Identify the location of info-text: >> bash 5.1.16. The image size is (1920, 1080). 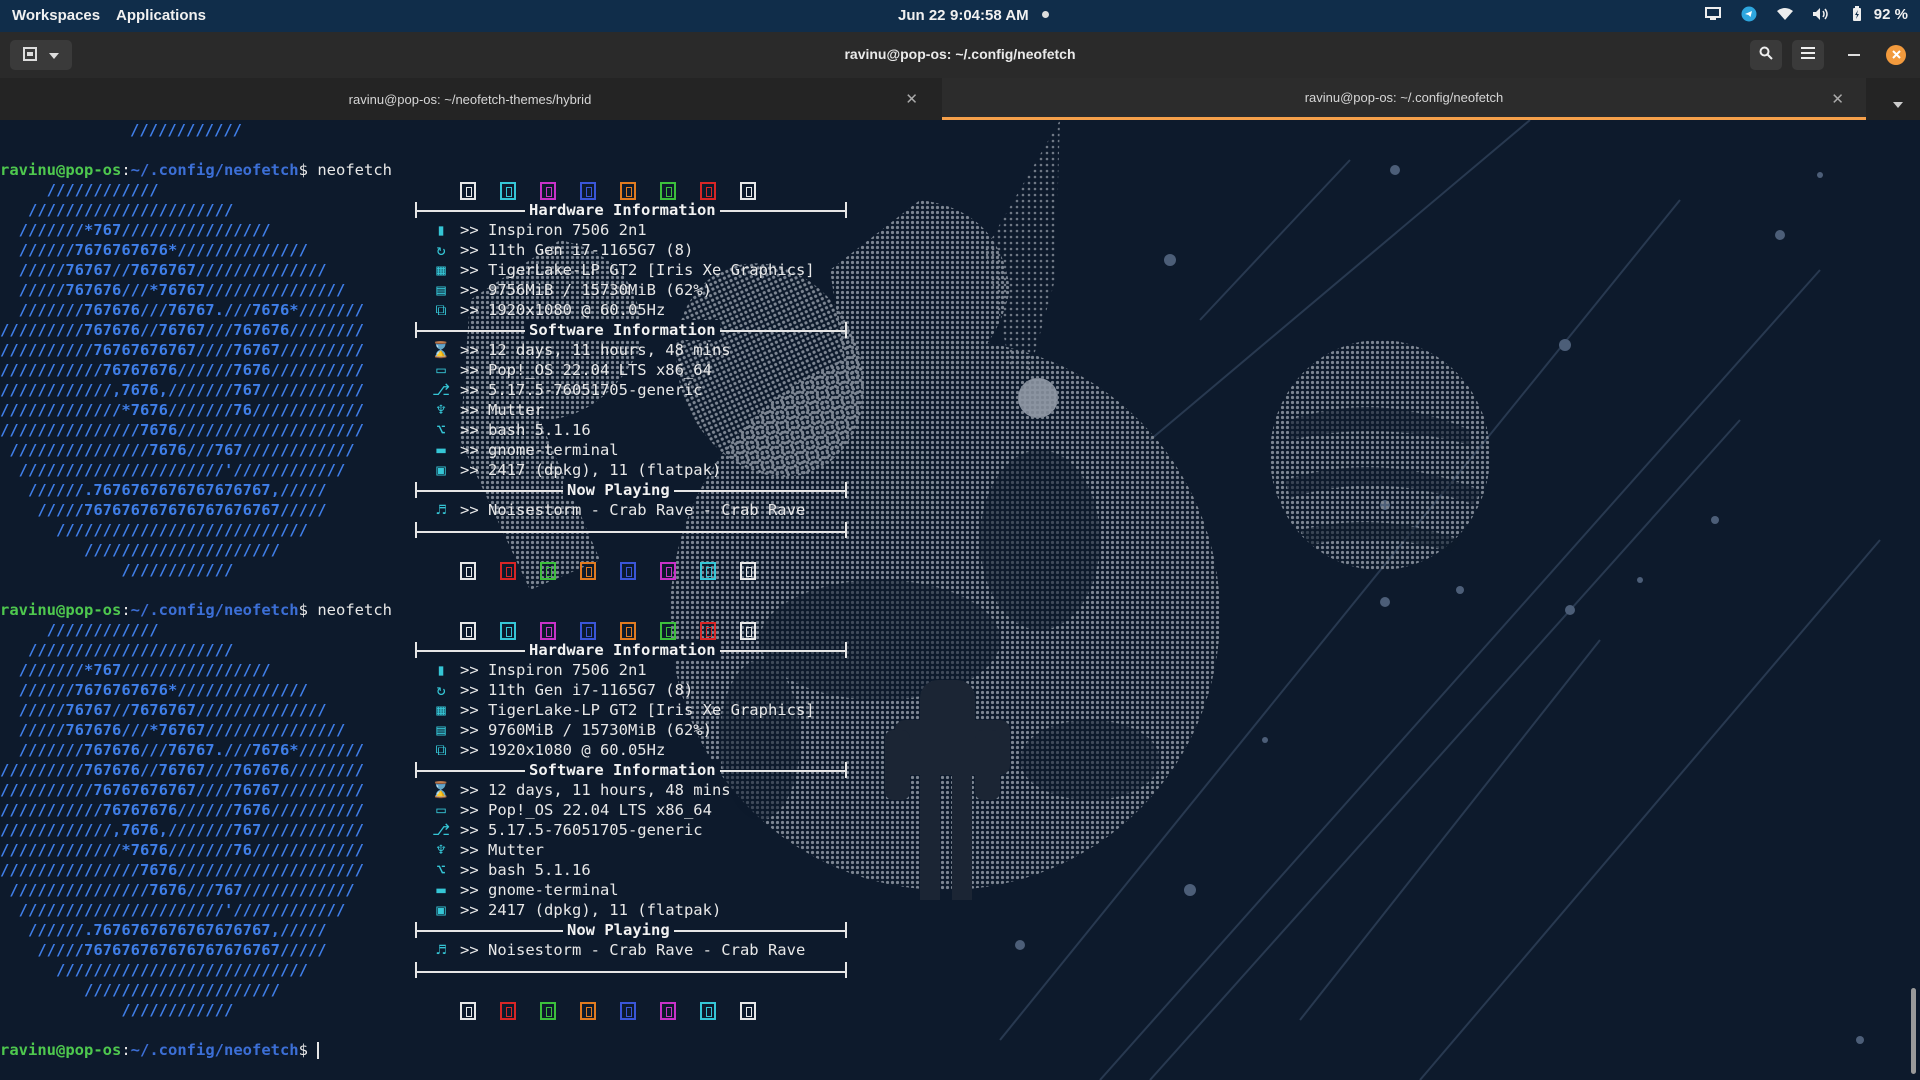
(525, 430).